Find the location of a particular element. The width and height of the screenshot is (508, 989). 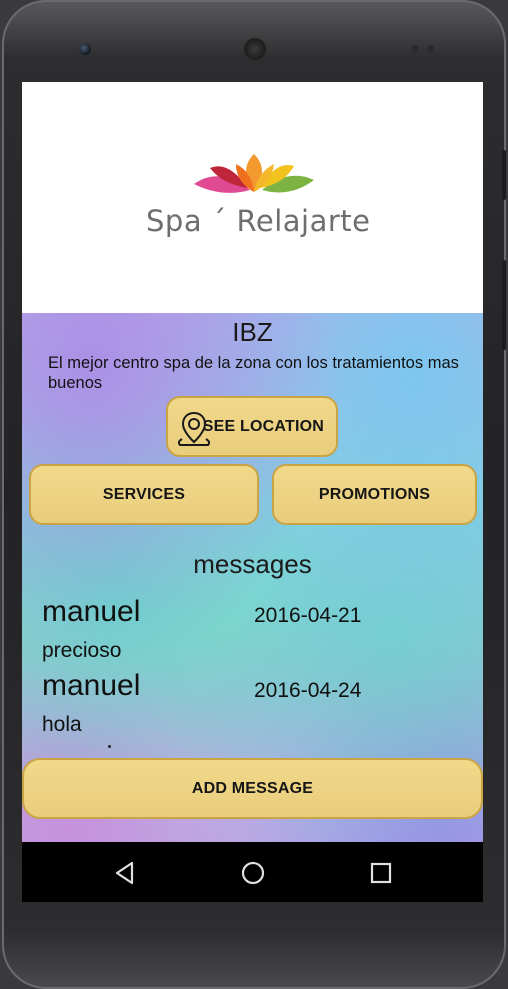

scroll-dot is located at coordinates (109, 746).